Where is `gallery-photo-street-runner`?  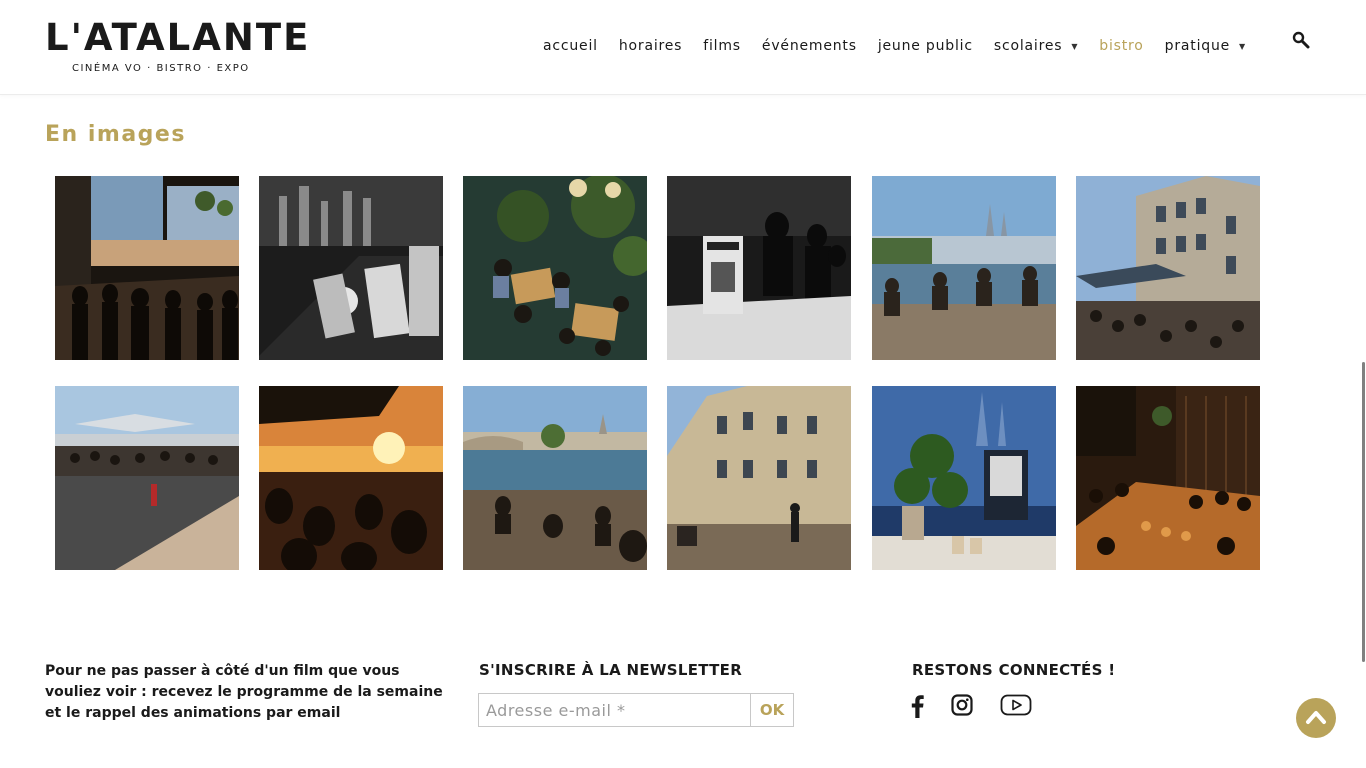
gallery-photo-street-runner is located at coordinates (759, 478).